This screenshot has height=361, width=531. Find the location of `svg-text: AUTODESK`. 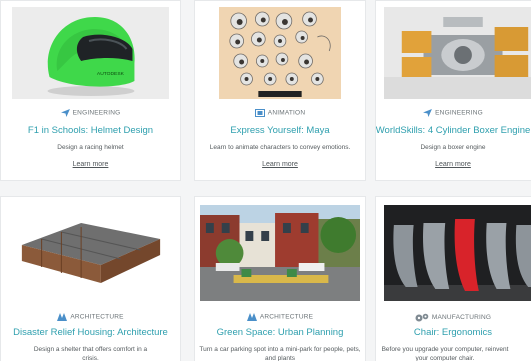

svg-text: AUTODESK is located at coordinates (111, 74).